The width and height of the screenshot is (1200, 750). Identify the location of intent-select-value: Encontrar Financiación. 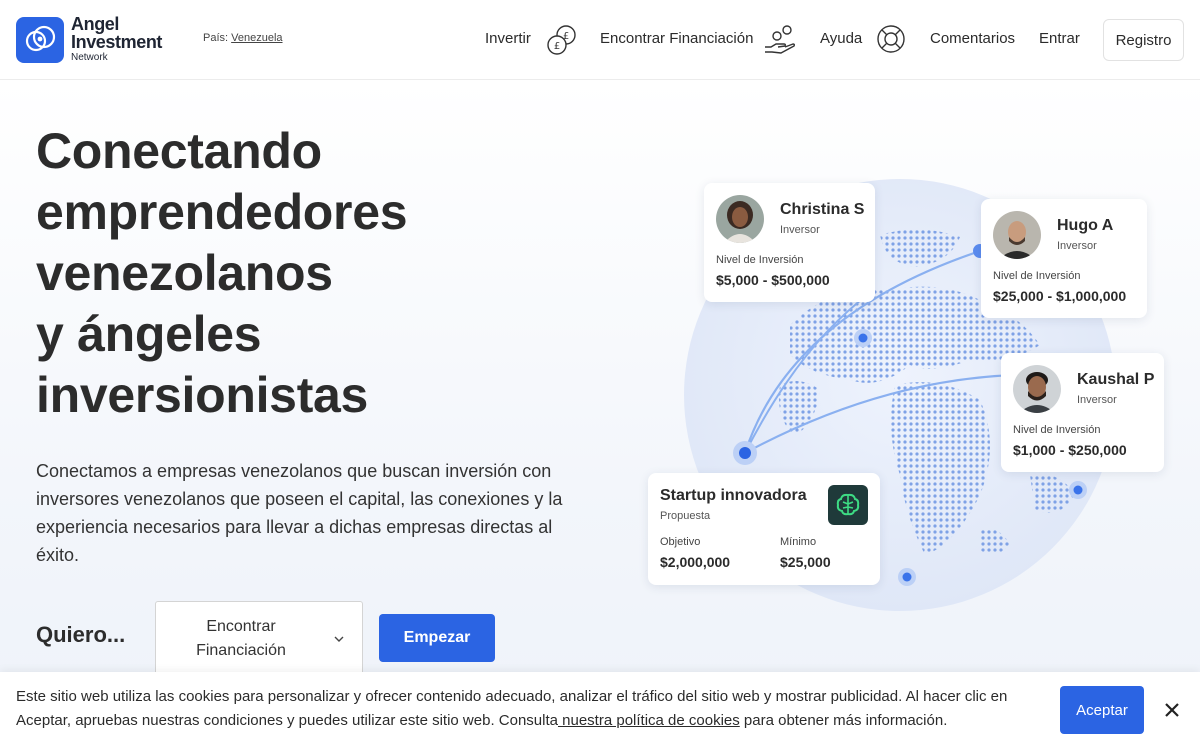
(241, 638).